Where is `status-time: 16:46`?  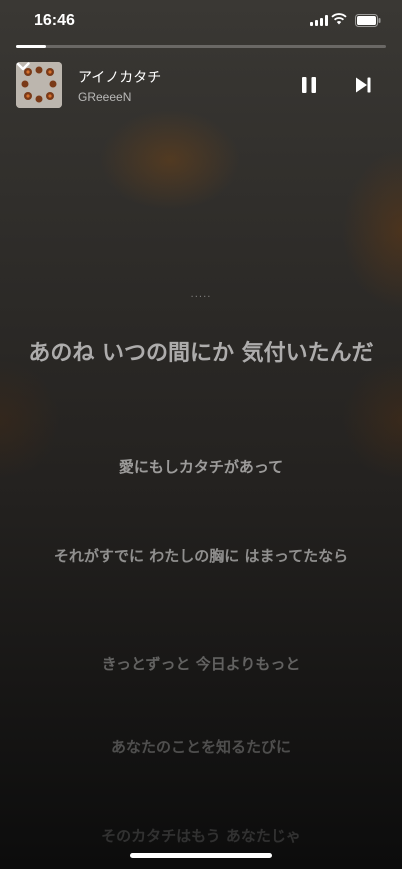
status-time: 16:46 is located at coordinates (54, 20).